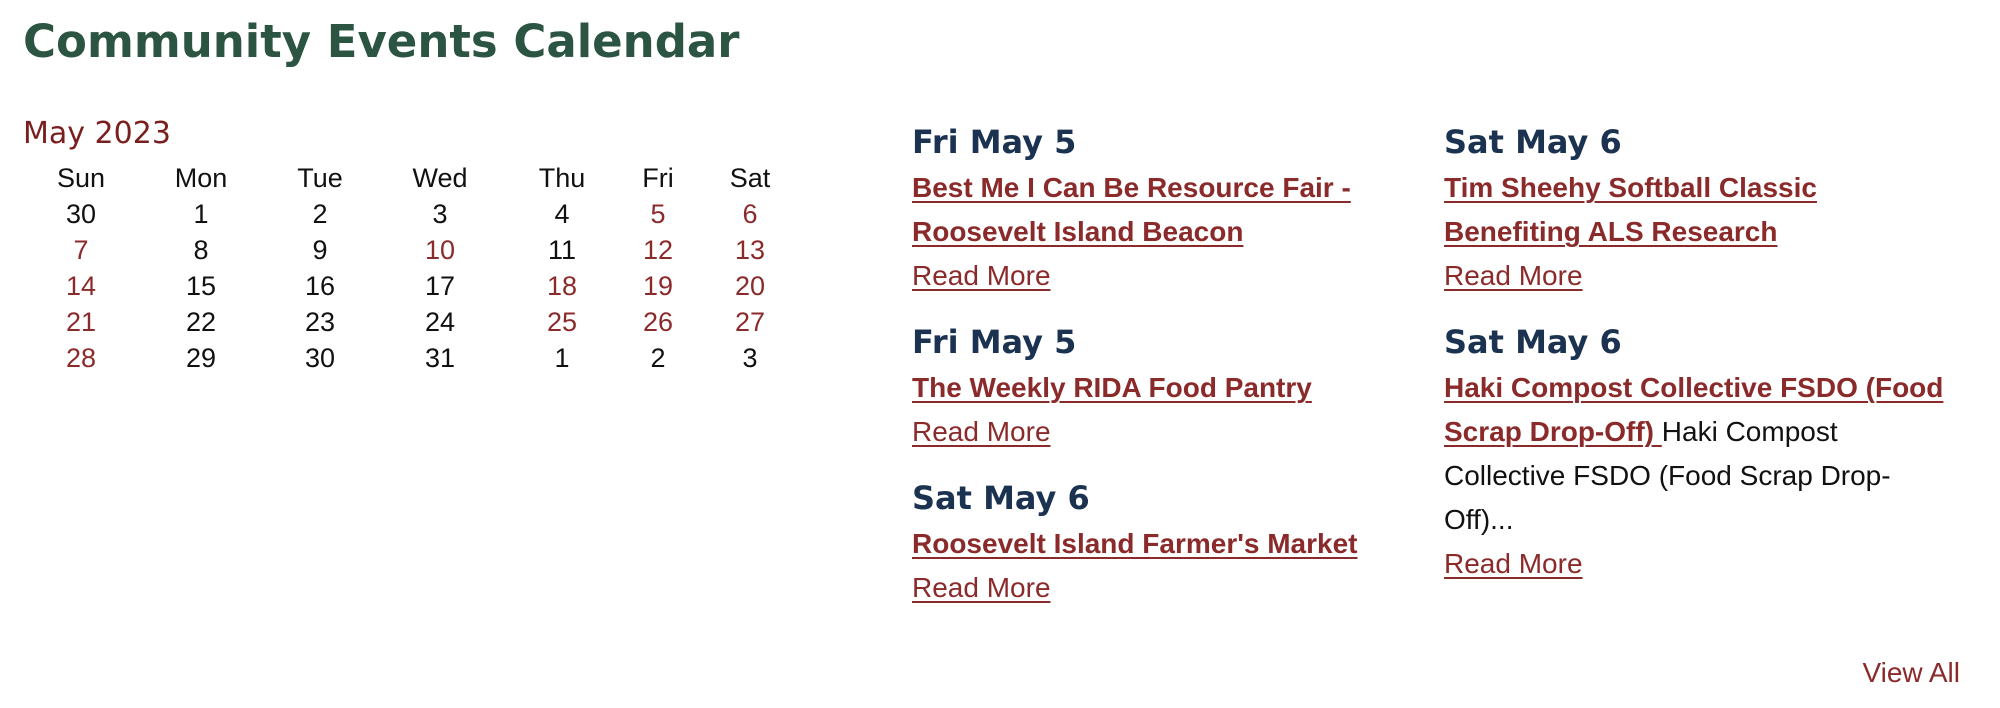 Image resolution: width=2000 pixels, height=708 pixels. What do you see at coordinates (381, 41) in the screenshot?
I see `page-title: Community Events Calendar` at bounding box center [381, 41].